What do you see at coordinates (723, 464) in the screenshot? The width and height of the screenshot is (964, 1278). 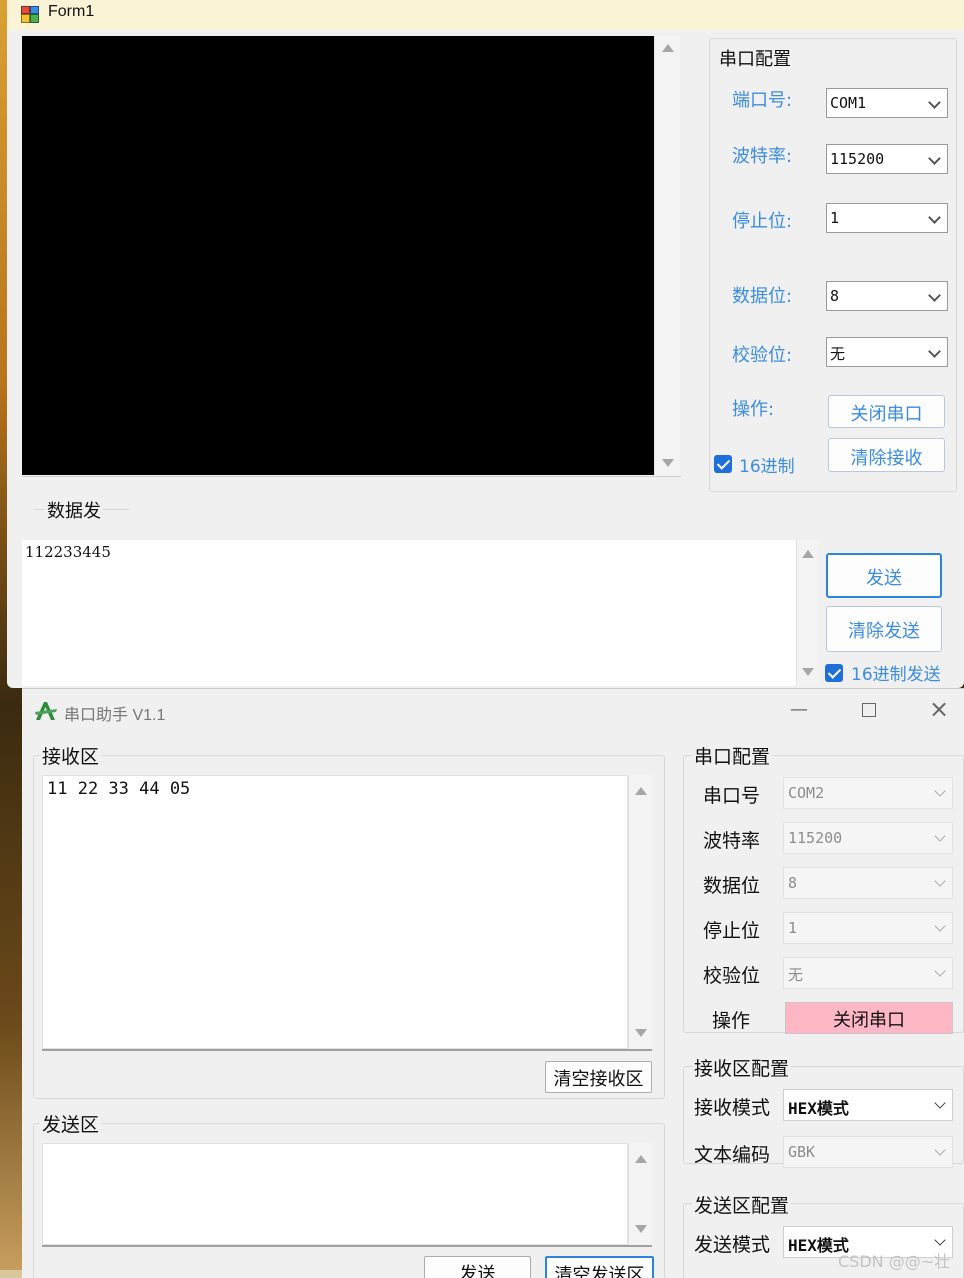 I see `hex-checkbox` at bounding box center [723, 464].